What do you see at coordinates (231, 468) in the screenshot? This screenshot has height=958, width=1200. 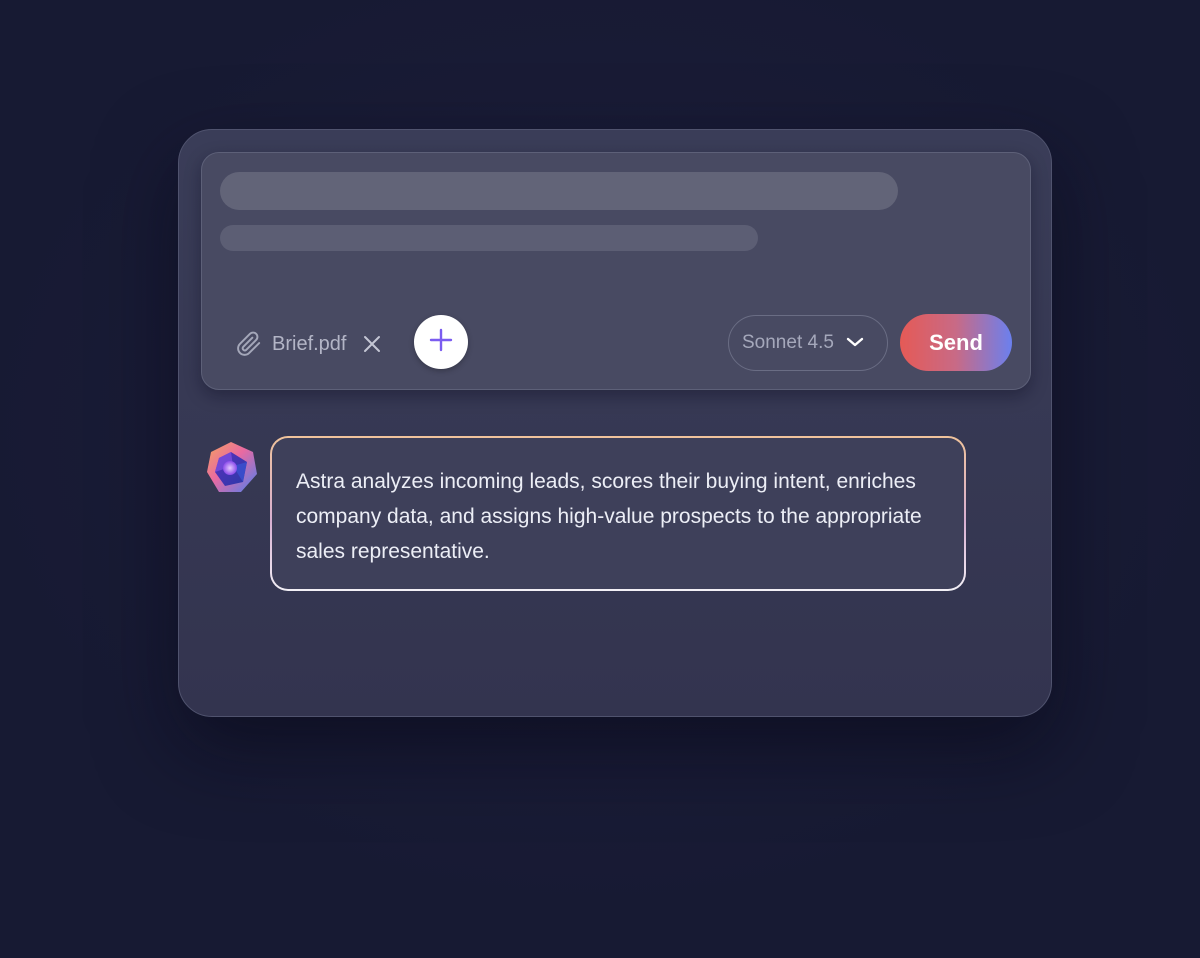 I see `assistant-avatar` at bounding box center [231, 468].